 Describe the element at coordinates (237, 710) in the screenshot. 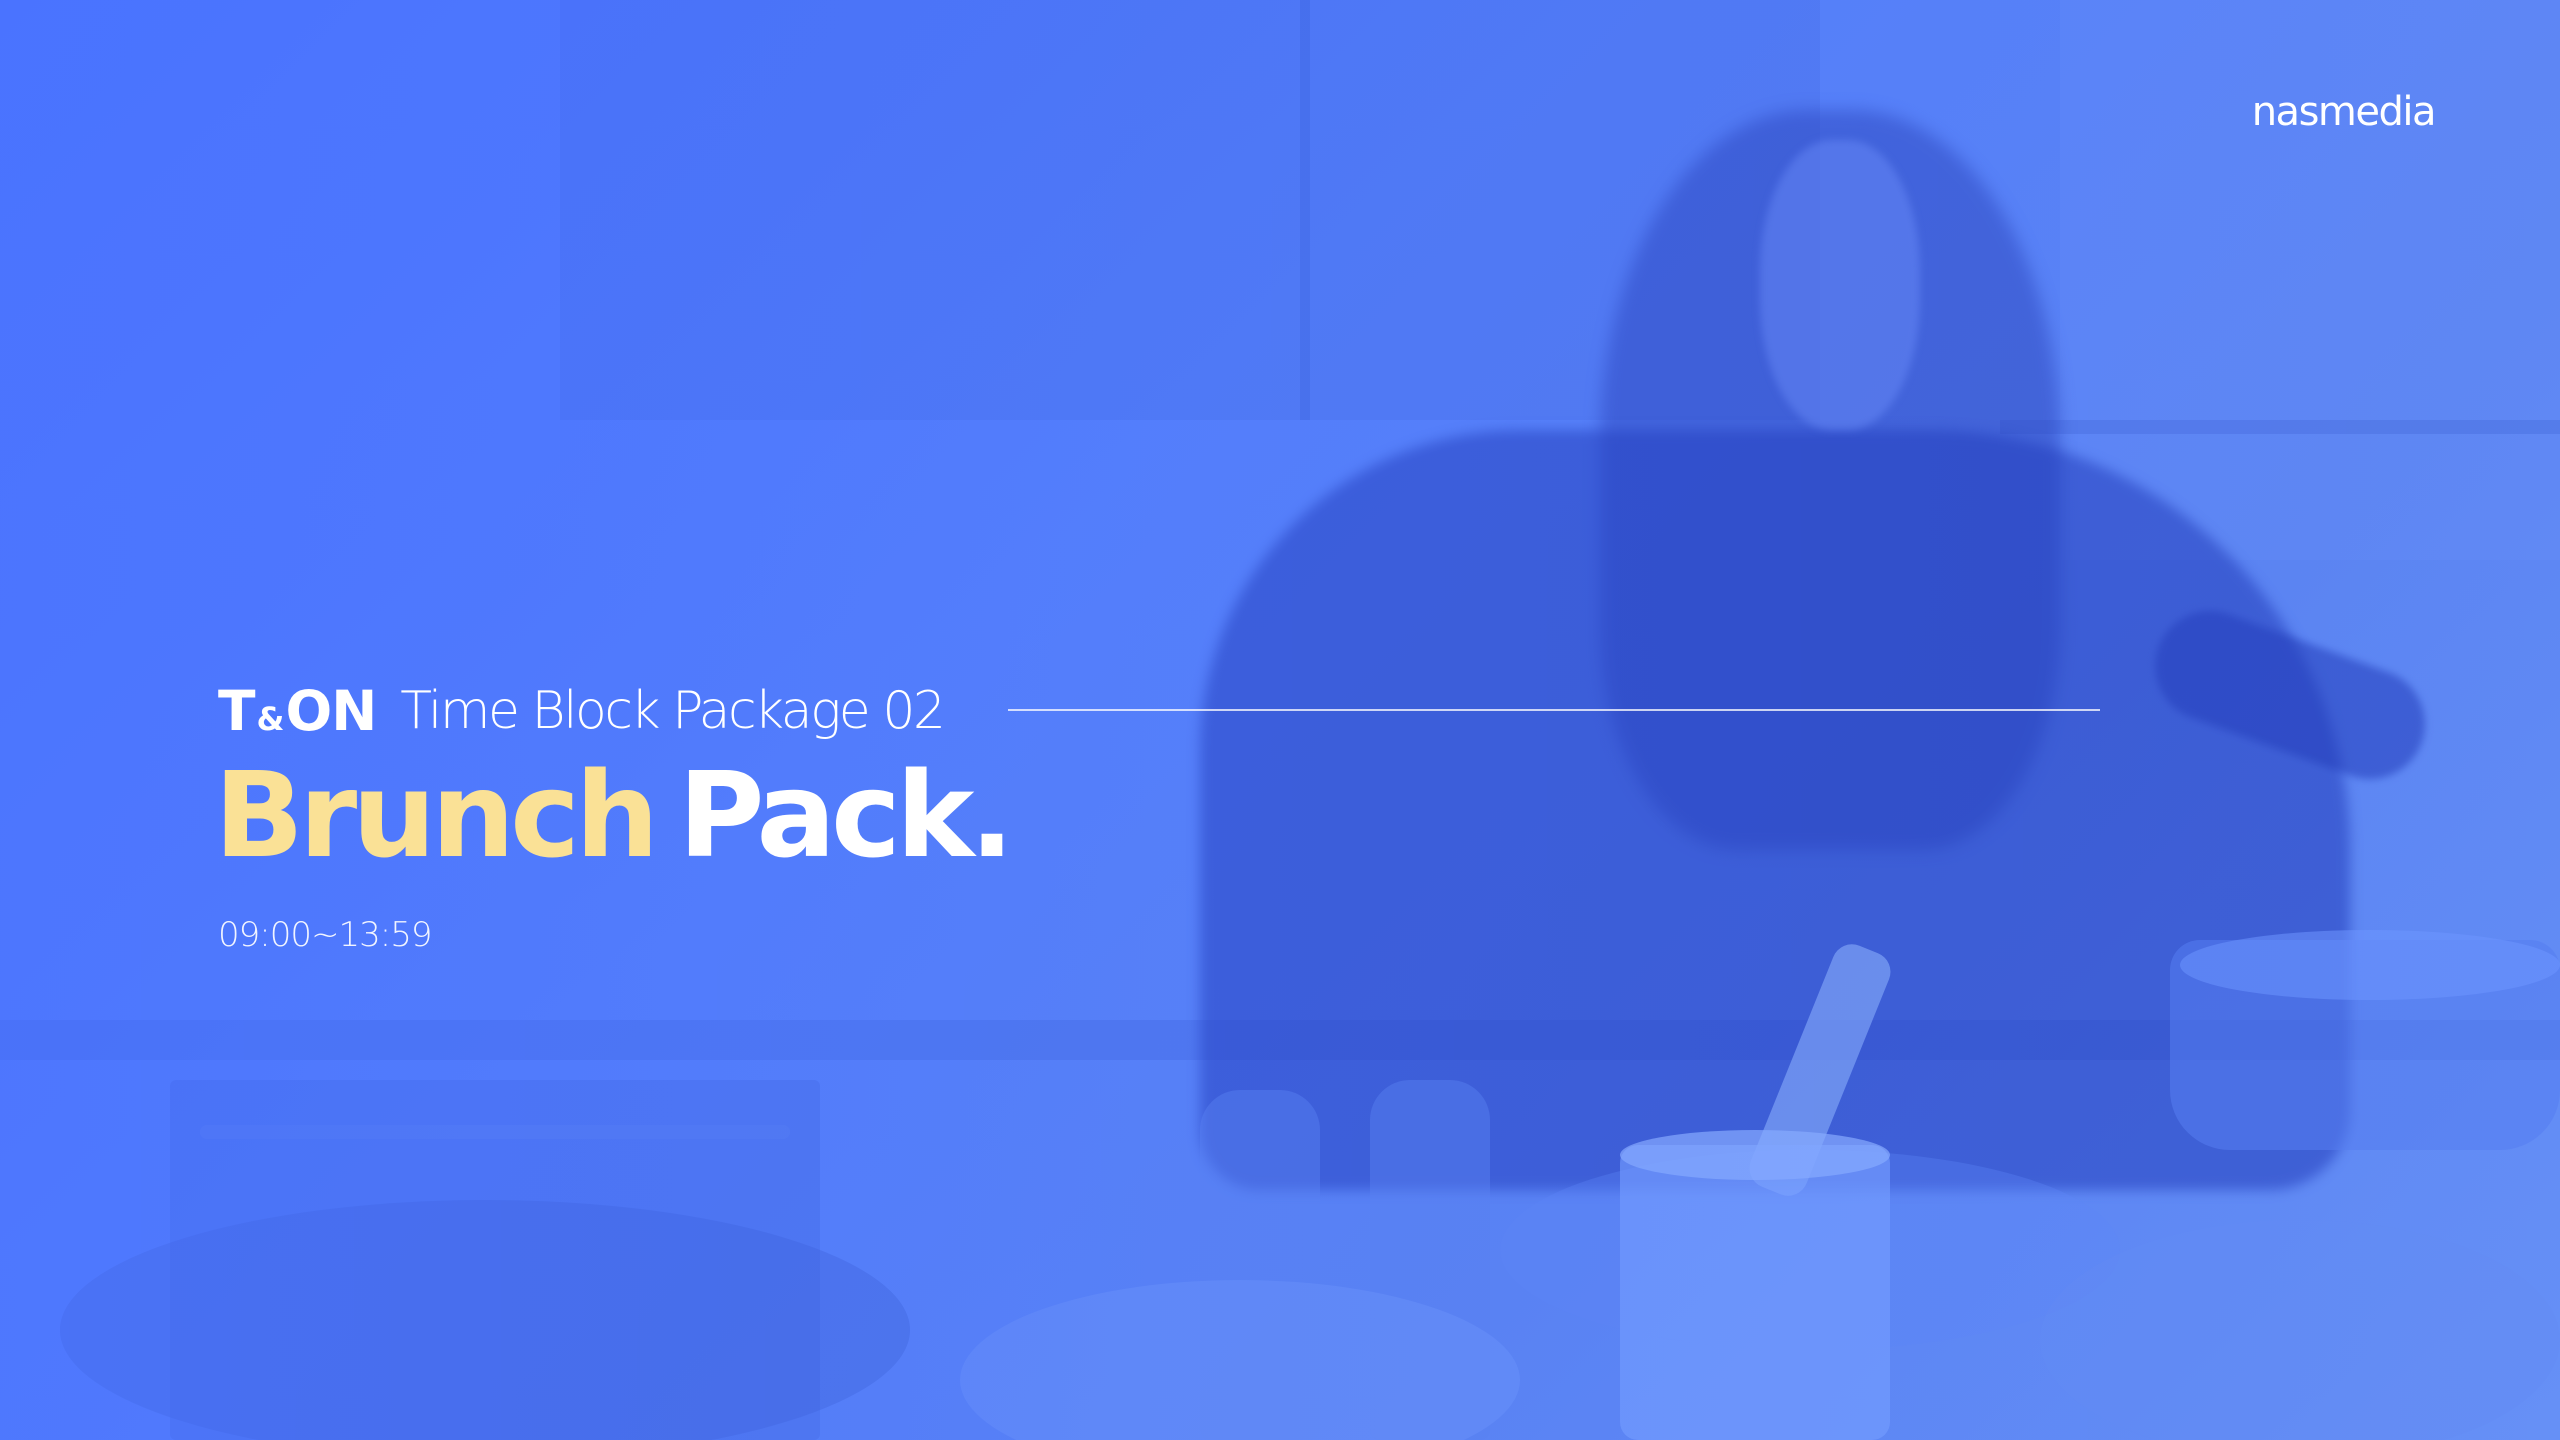

I see `tnon-logo-t: T` at that location.